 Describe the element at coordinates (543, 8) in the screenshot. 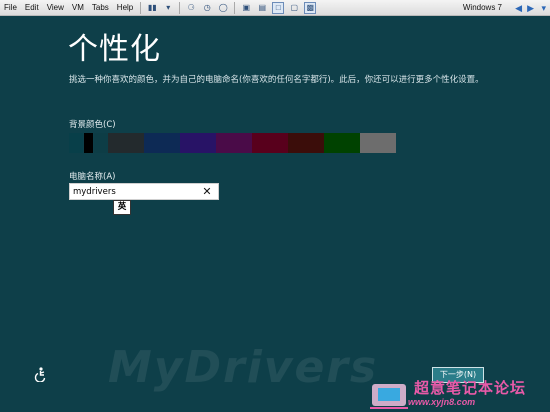

I see `tab-list-icon: ▾` at that location.